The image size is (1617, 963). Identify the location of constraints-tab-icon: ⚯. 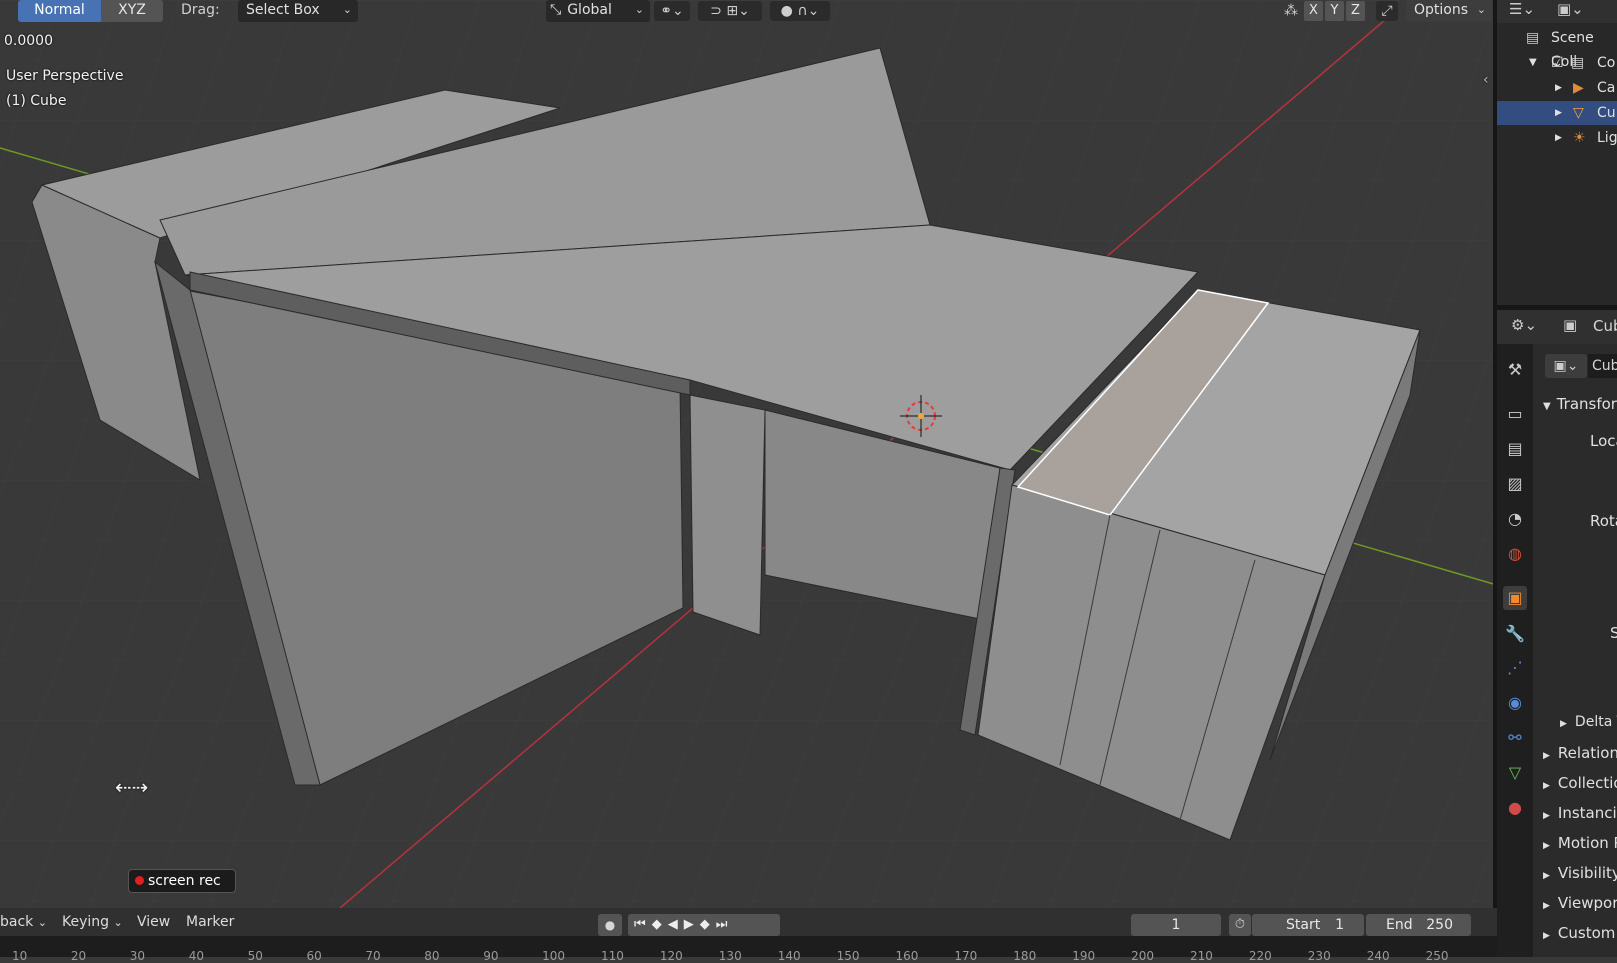
(1515, 738).